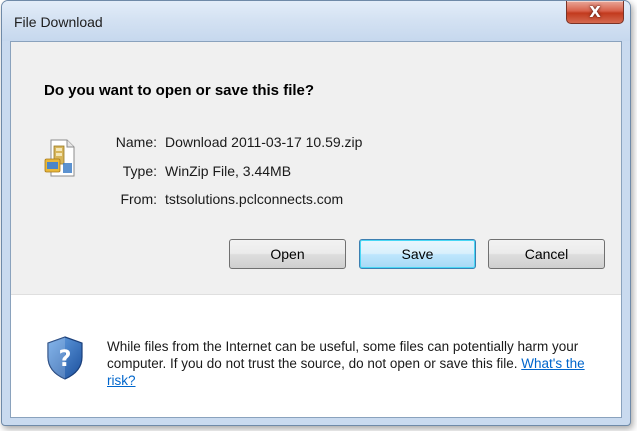 The height and width of the screenshot is (431, 637). I want to click on winzip-file-icon, so click(59, 158).